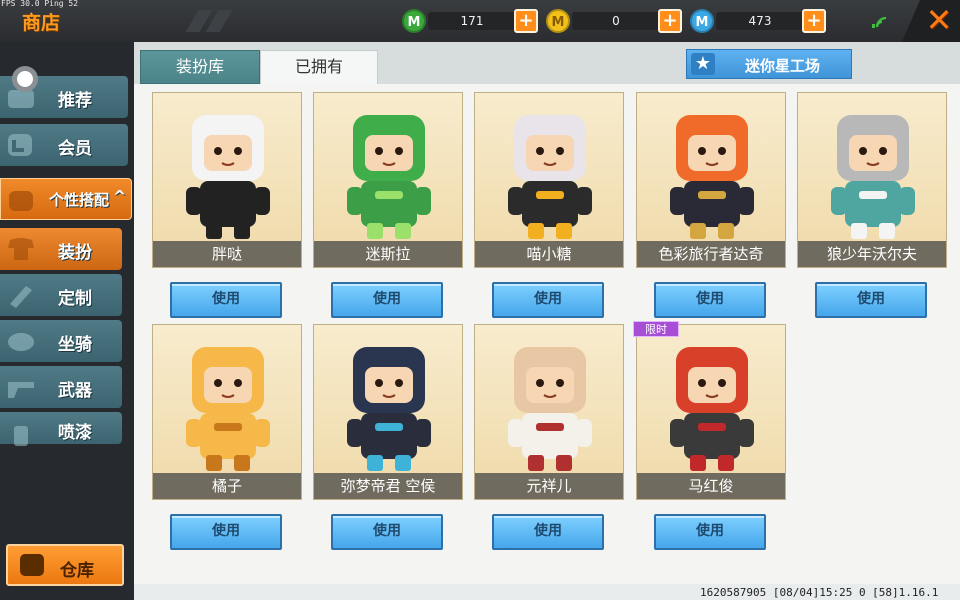 This screenshot has width=960, height=600. Describe the element at coordinates (20, 145) in the screenshot. I see `vip-icon` at that location.